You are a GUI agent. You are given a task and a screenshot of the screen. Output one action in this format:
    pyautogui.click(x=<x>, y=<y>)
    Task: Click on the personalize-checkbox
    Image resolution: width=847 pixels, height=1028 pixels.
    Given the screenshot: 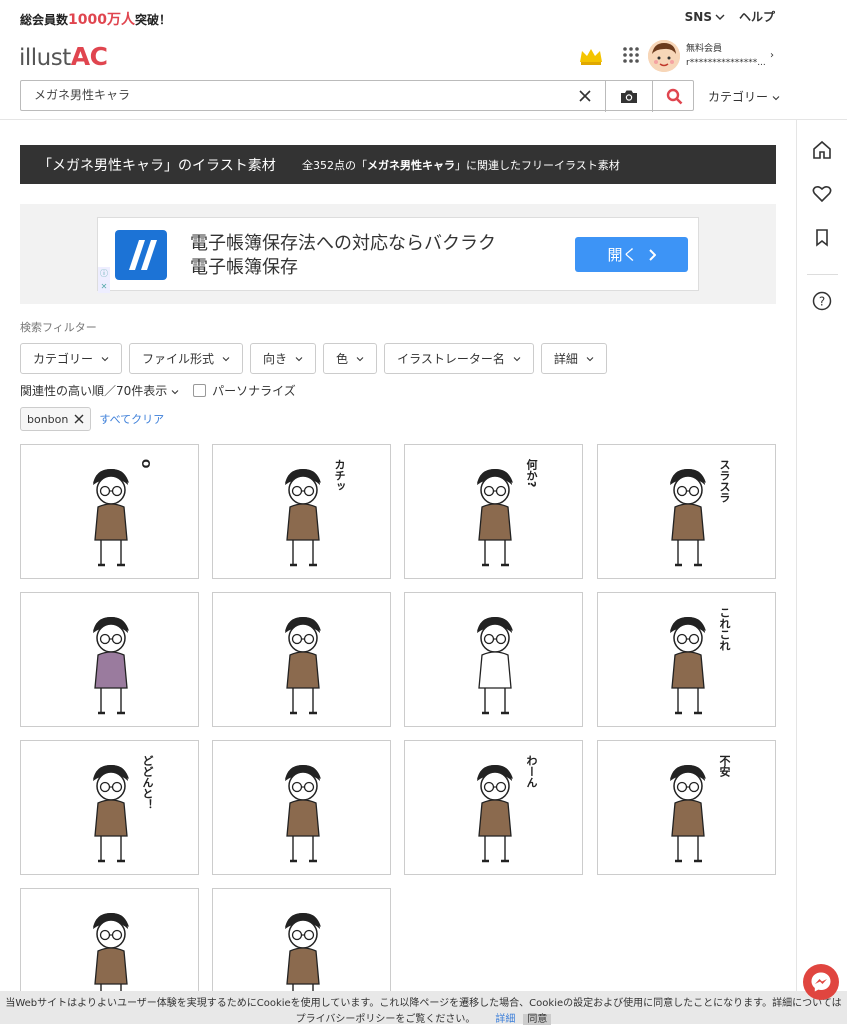 What is the action you would take?
    pyautogui.click(x=200, y=390)
    